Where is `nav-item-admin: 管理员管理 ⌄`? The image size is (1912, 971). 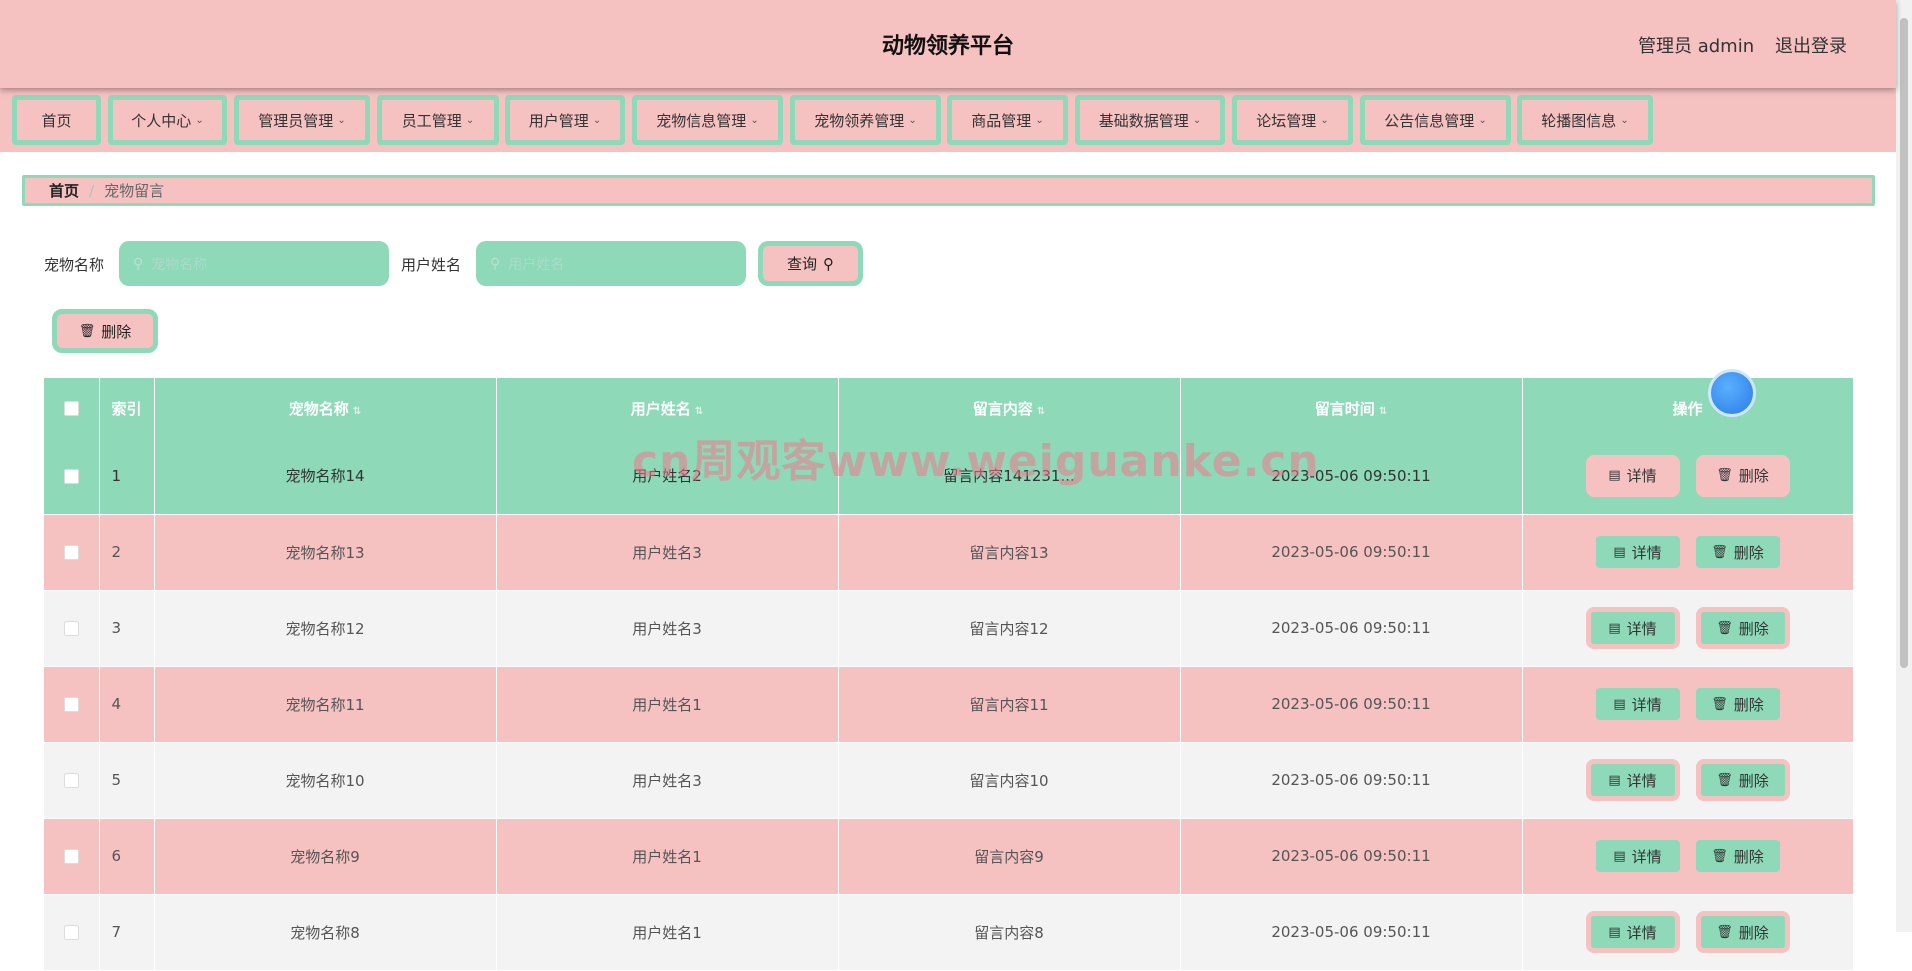
nav-item-admin: 管理员管理 ⌄ is located at coordinates (302, 120).